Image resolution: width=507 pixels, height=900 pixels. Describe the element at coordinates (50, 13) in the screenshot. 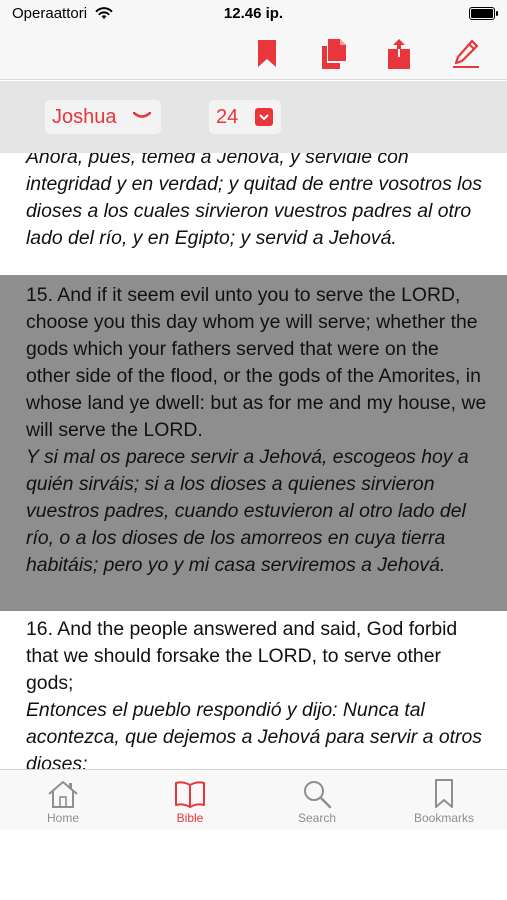

I see `carrier-label: Operaattori` at that location.